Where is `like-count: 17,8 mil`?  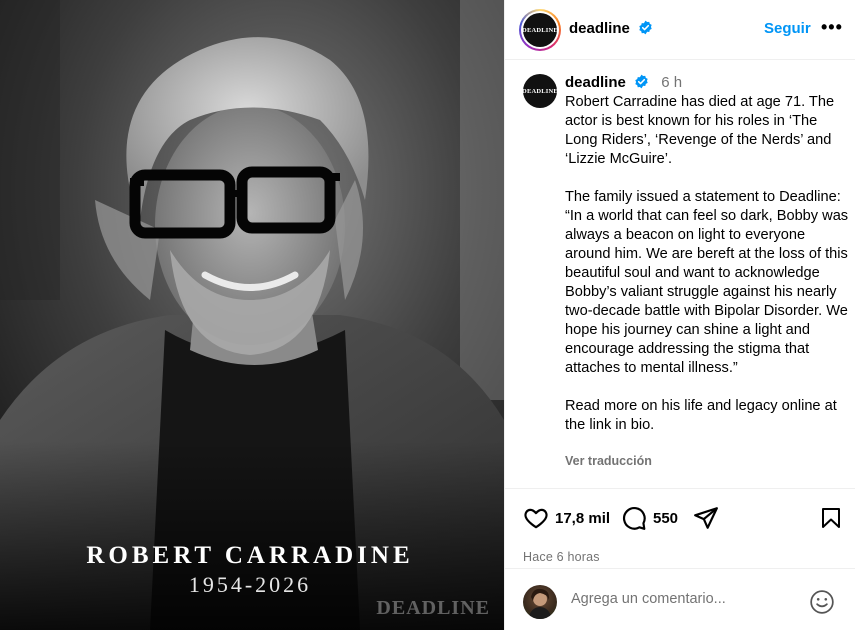 like-count: 17,8 mil is located at coordinates (582, 518).